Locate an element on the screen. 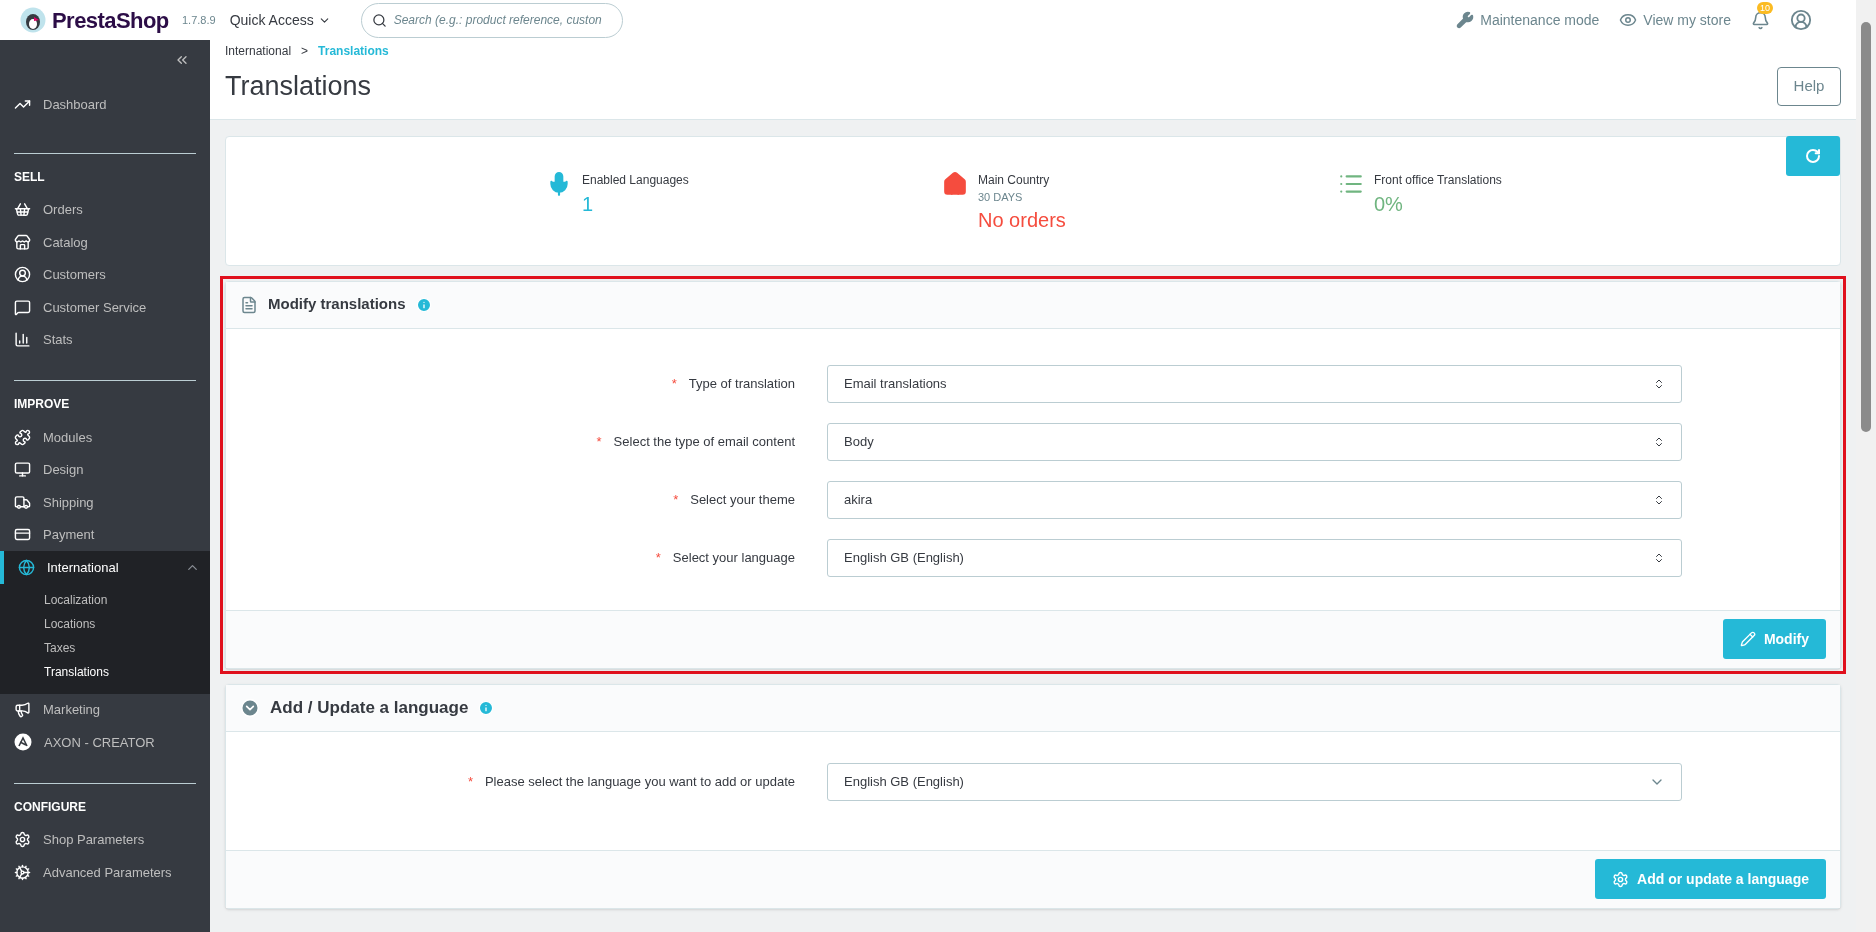 This screenshot has height=932, width=1876. kpi-icon is located at coordinates (955, 183).